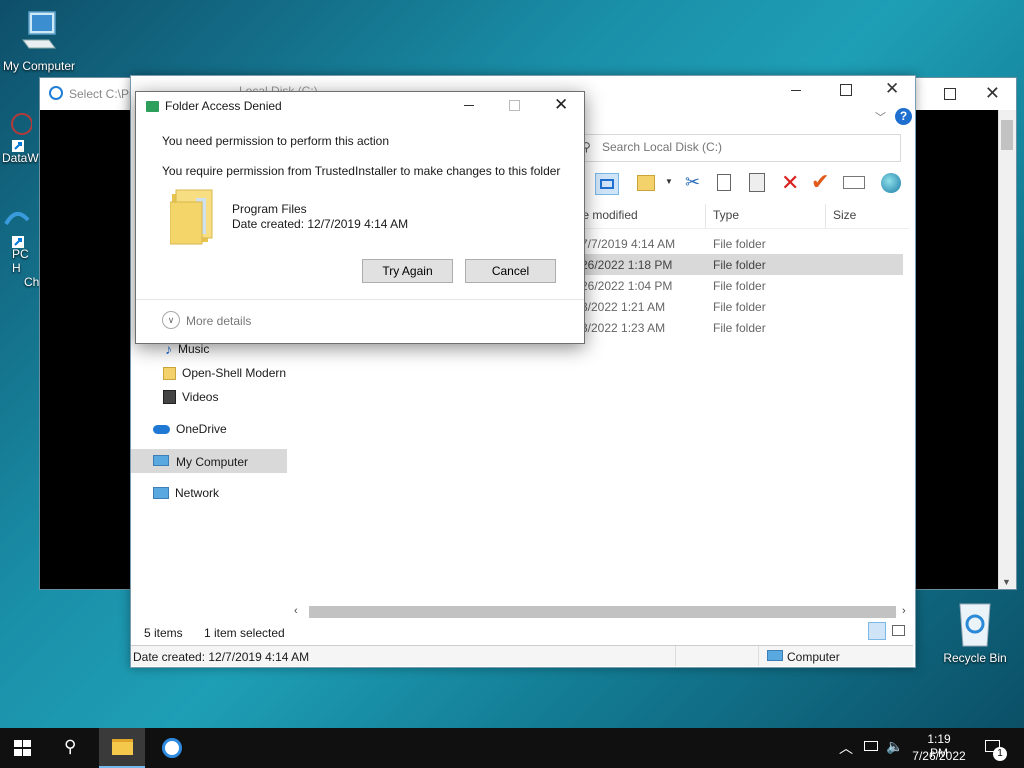 This screenshot has width=1024, height=768. What do you see at coordinates (161, 429) in the screenshot?
I see `cloud-icon` at bounding box center [161, 429].